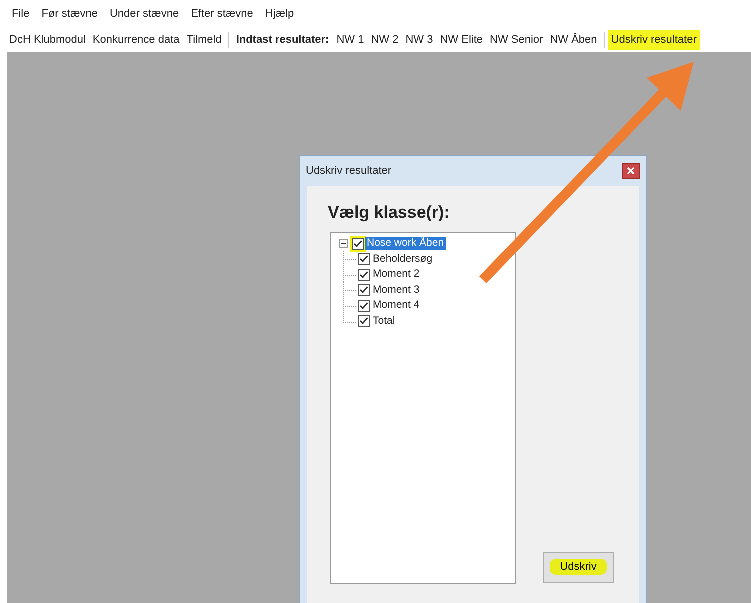 This screenshot has height=603, width=751. Describe the element at coordinates (573, 40) in the screenshot. I see `toolbar-button: NW Åben` at that location.